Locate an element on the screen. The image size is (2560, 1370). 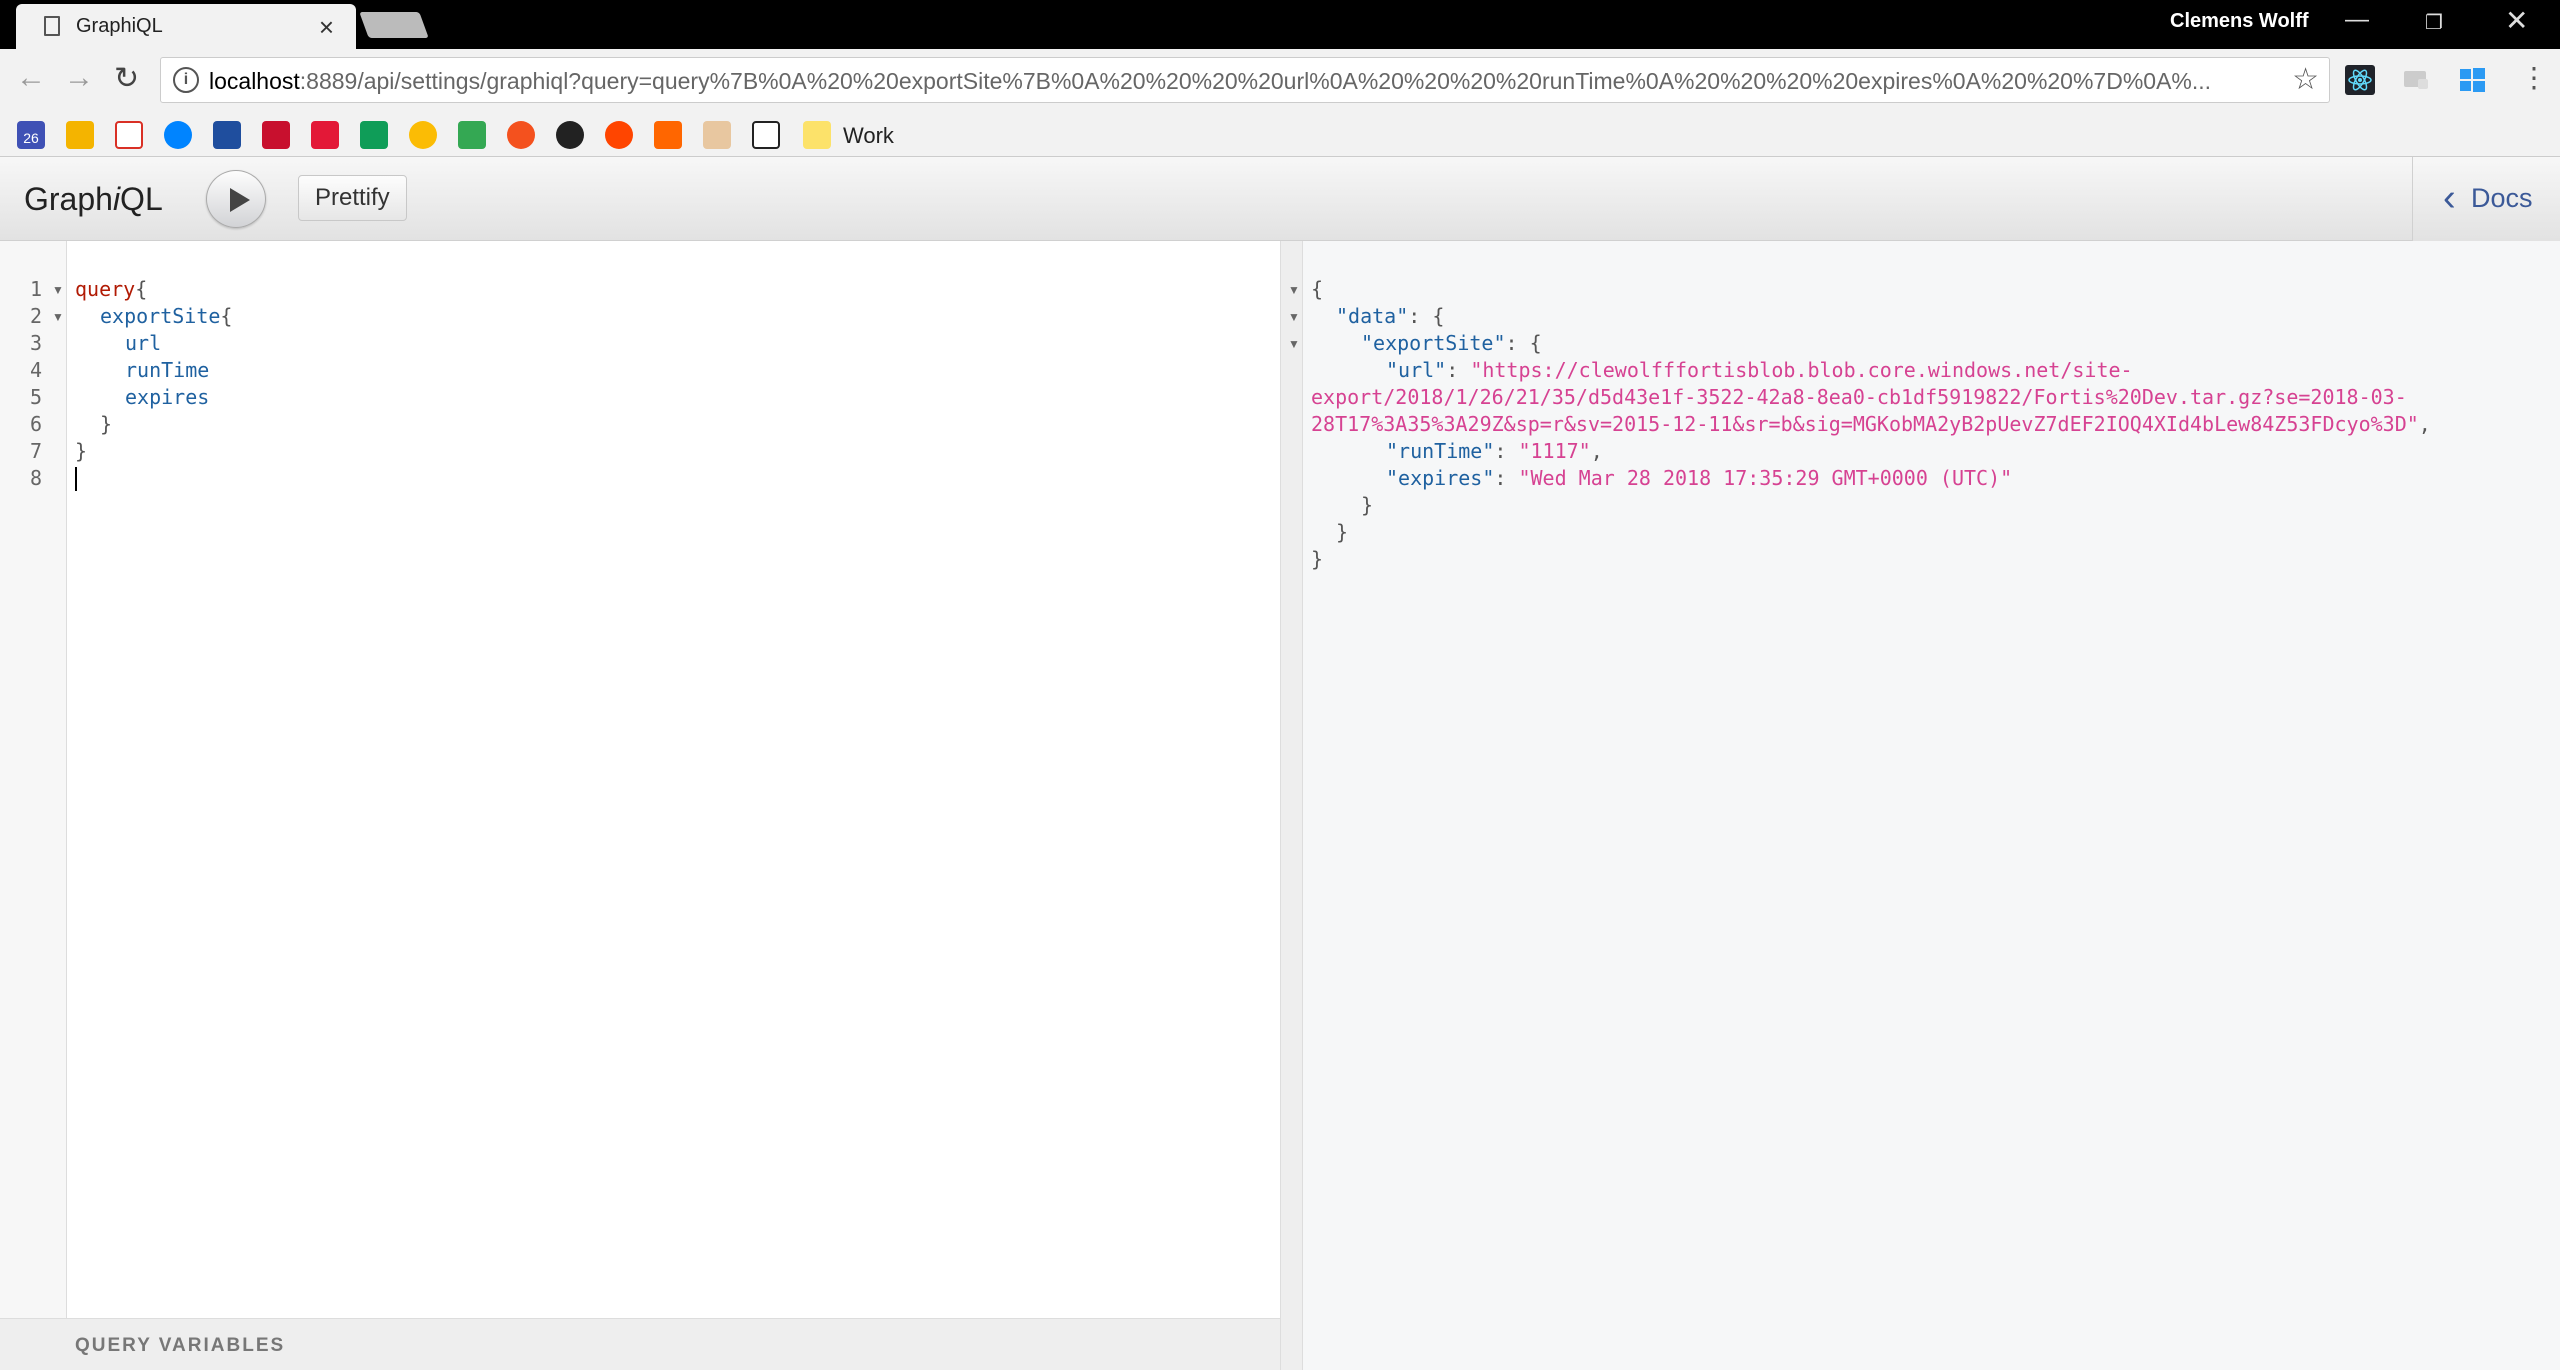
cast-extension-icon is located at coordinates (2416, 80).